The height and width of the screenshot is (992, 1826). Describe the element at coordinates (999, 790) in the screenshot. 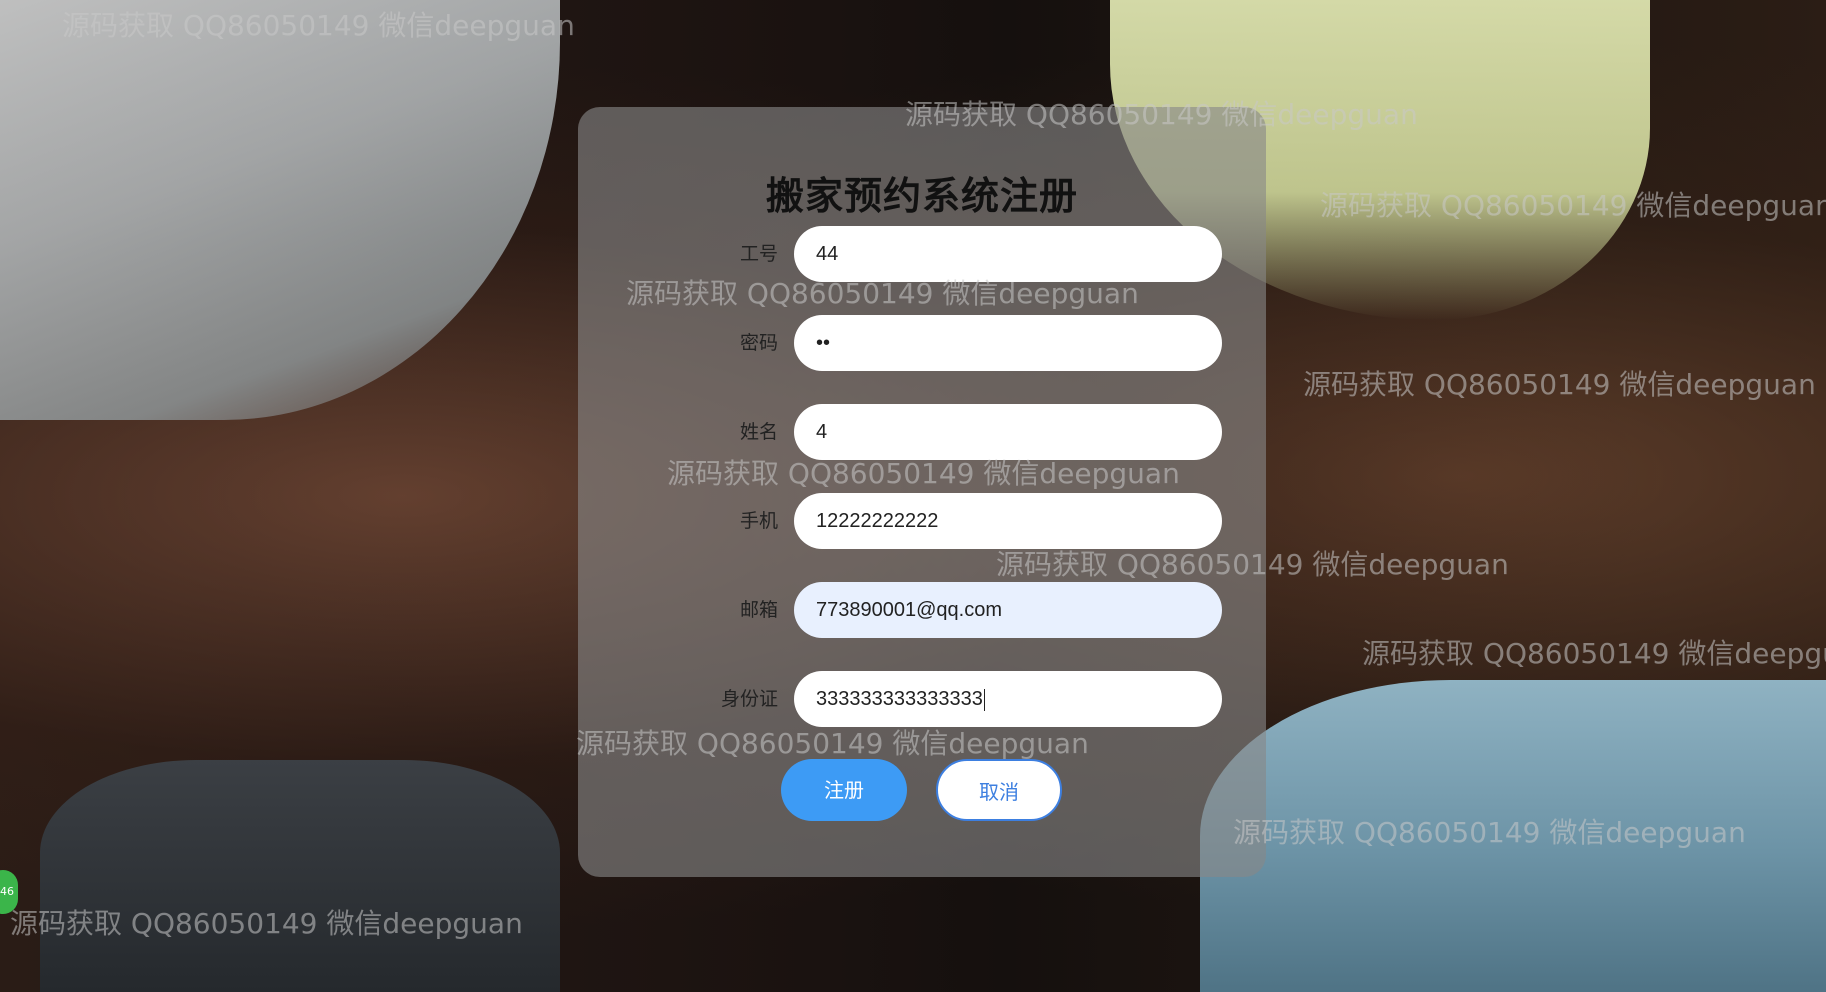

I see `cancel-button: 取消` at that location.